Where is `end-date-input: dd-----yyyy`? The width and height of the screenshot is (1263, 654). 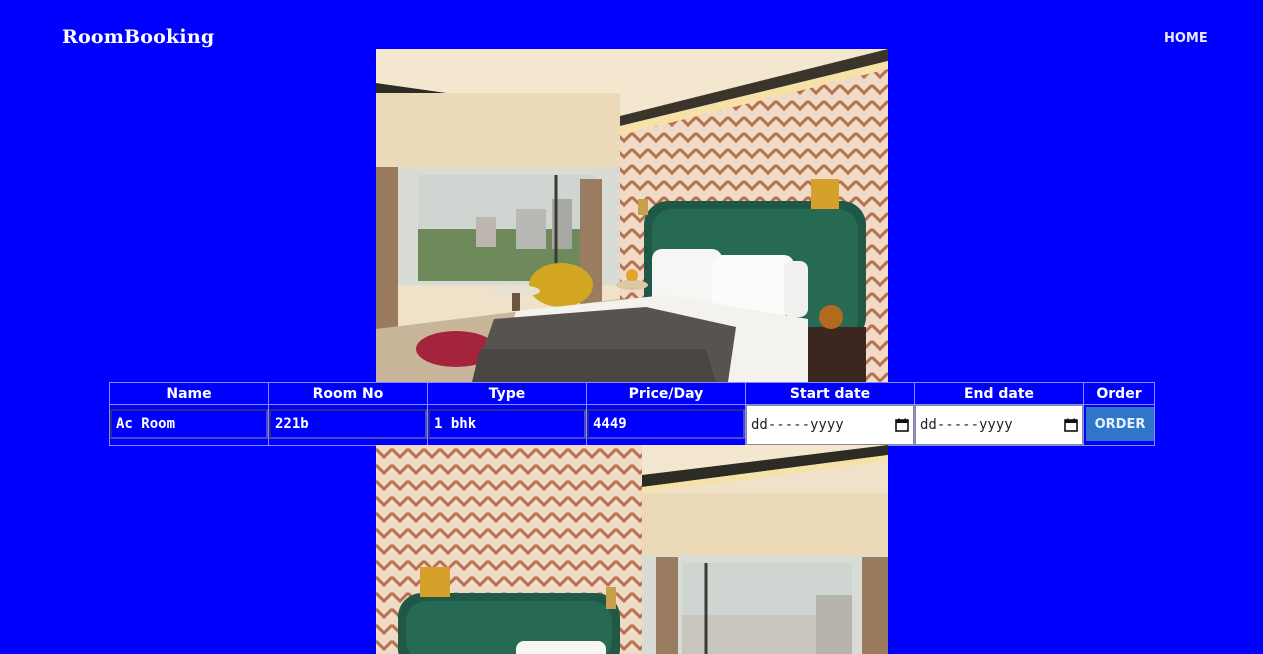 end-date-input: dd-----yyyy is located at coordinates (999, 425).